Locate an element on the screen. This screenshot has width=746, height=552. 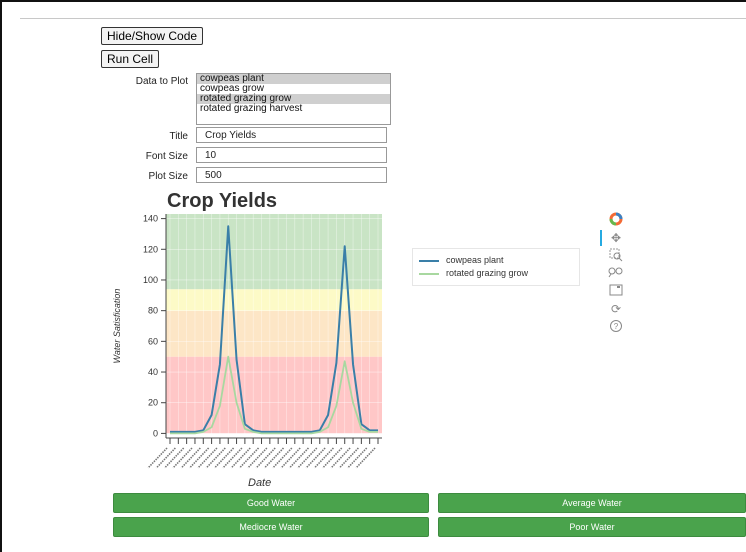
legend-item-cowpeas-plant: cowpeas plant is located at coordinates (461, 260).